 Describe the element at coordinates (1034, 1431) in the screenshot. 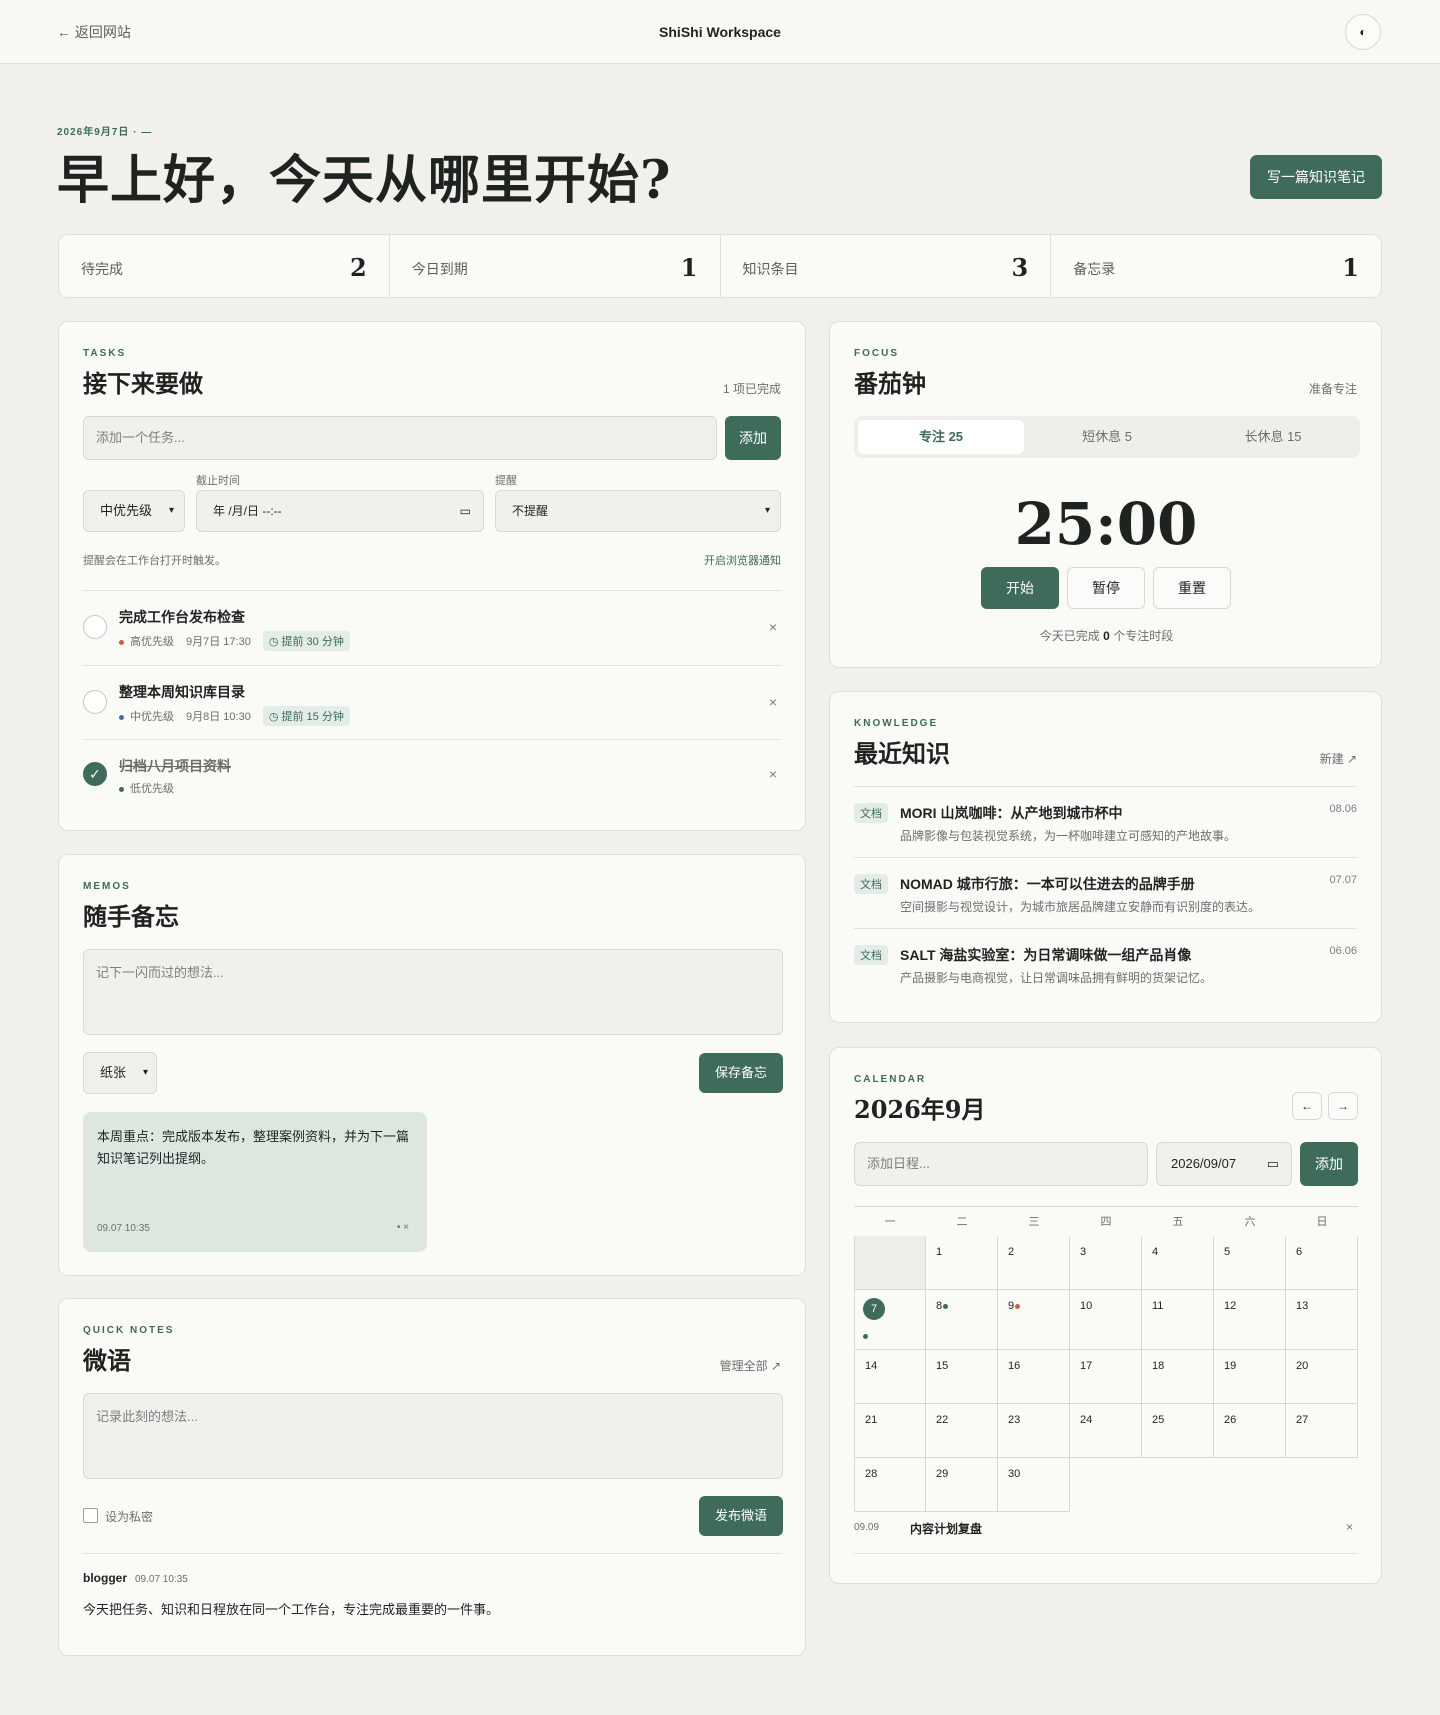

I see `calendar-day: 23` at that location.